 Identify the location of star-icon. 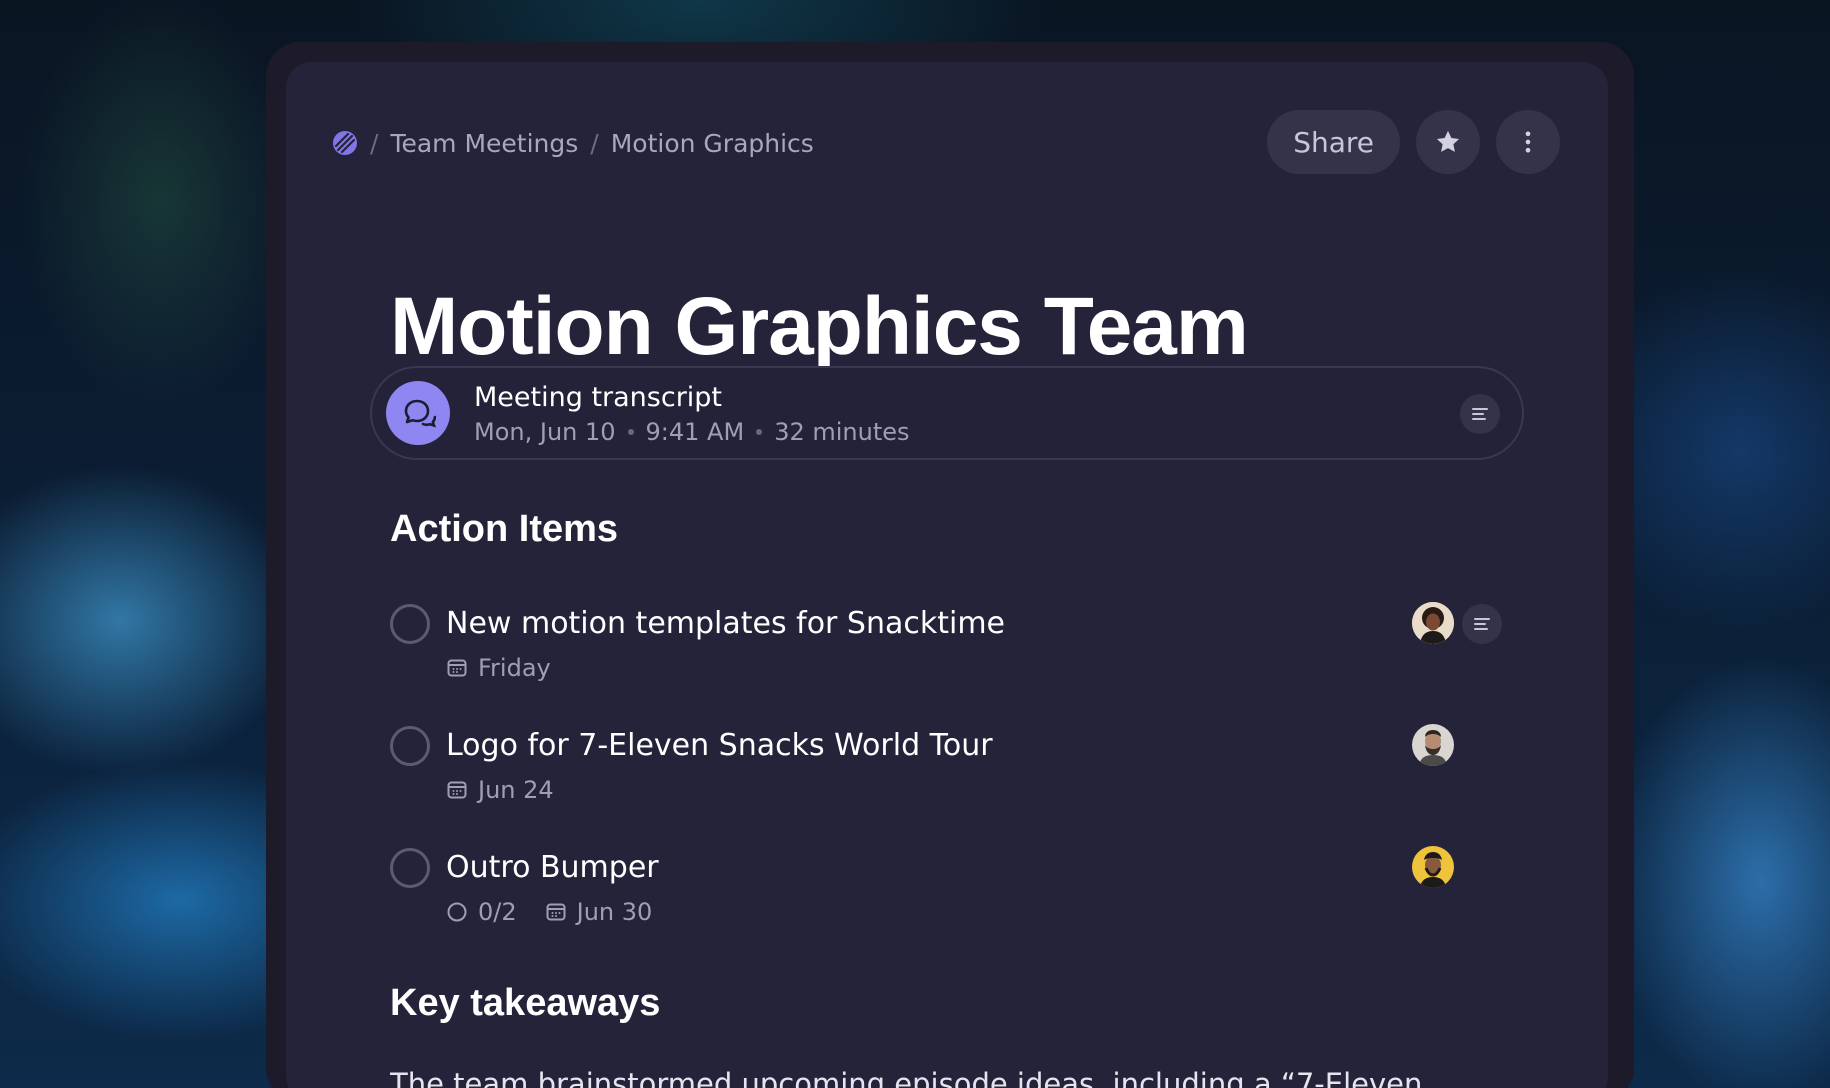
(1448, 141).